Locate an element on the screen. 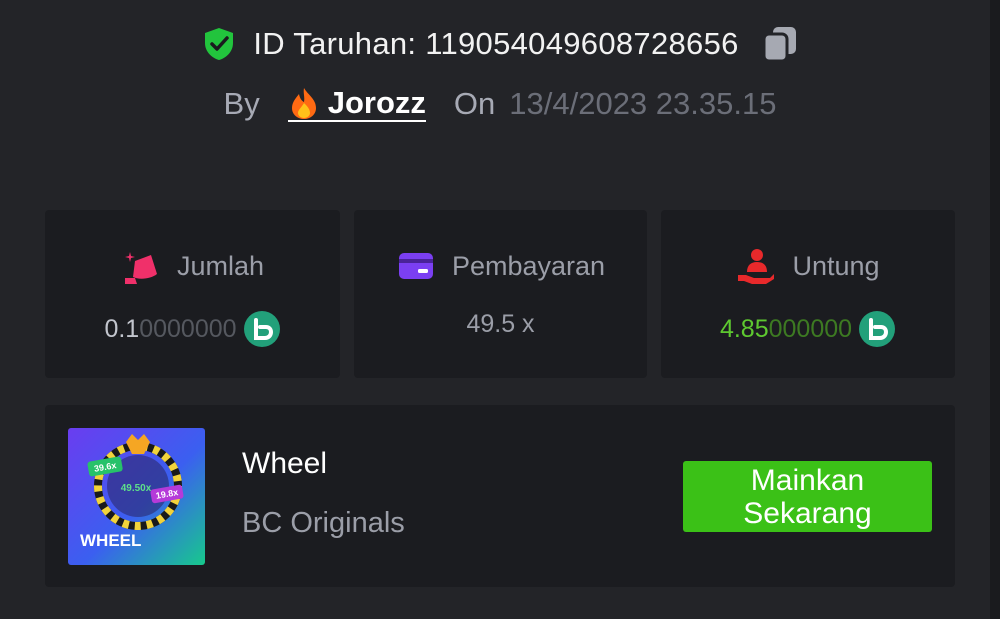 The width and height of the screenshot is (1000, 619). profit-card: Untung 4.85 000000 is located at coordinates (808, 294).